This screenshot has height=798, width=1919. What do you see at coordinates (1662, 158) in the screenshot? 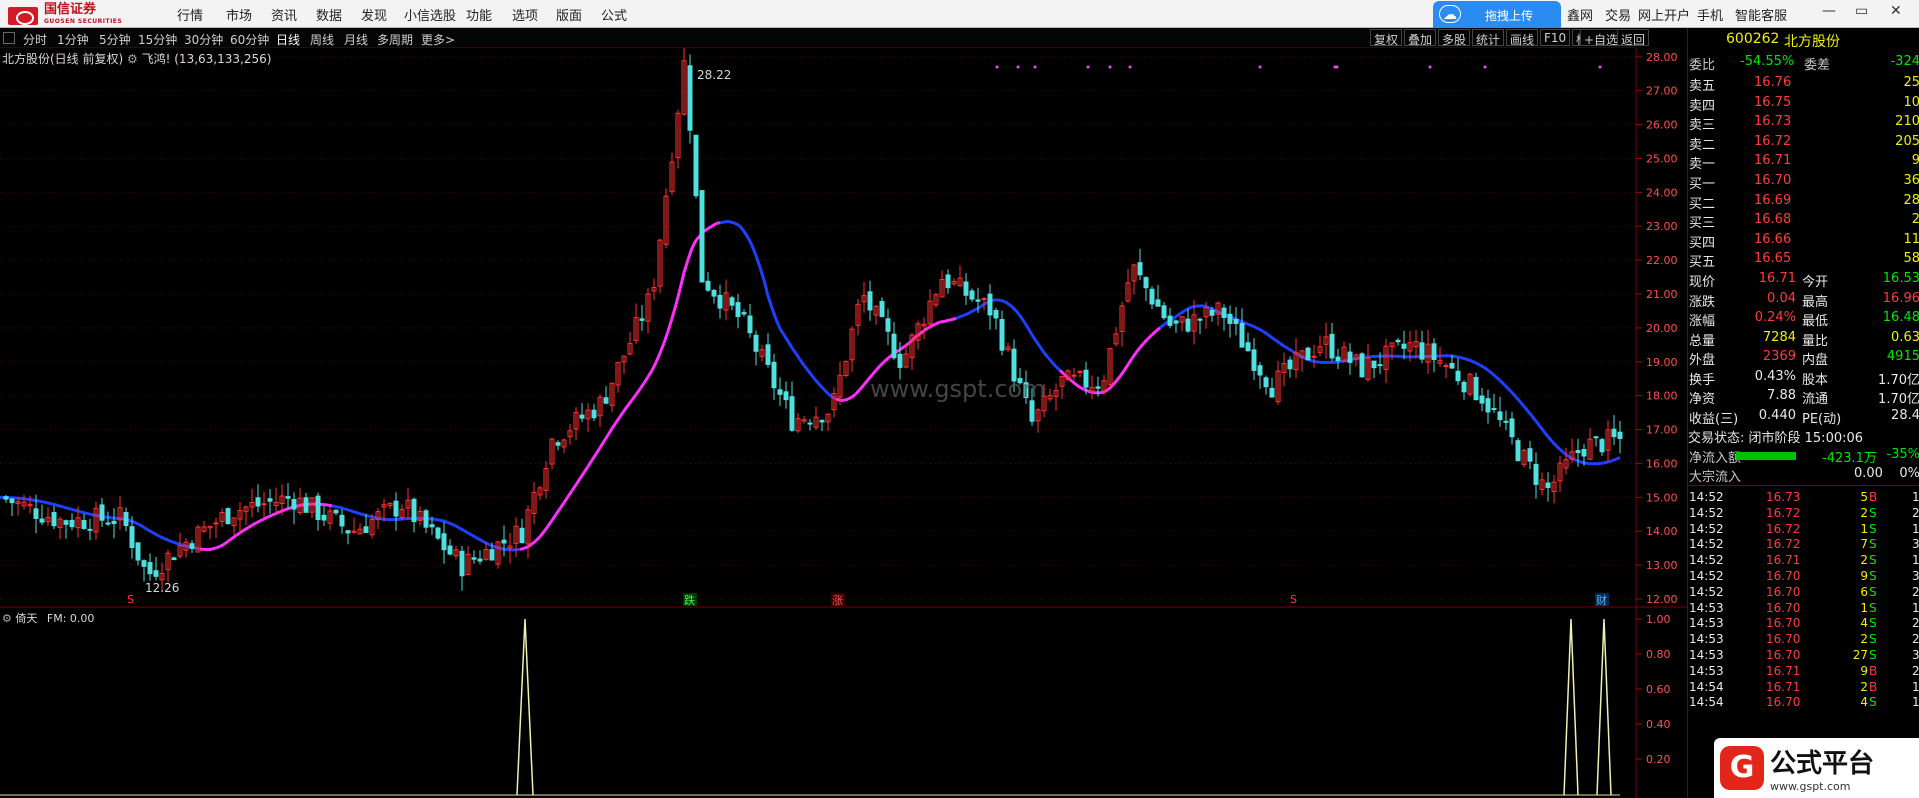
I see `price-tick-label: 25.00` at bounding box center [1662, 158].